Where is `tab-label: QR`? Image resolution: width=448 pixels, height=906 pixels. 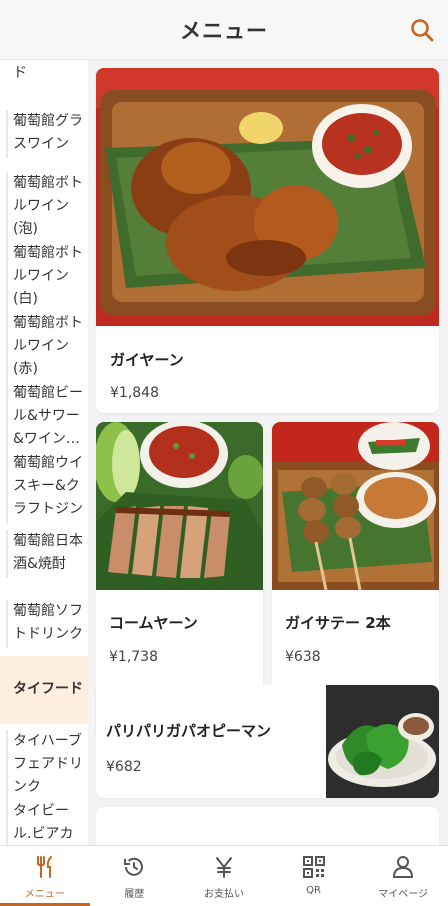 tab-label: QR is located at coordinates (313, 890).